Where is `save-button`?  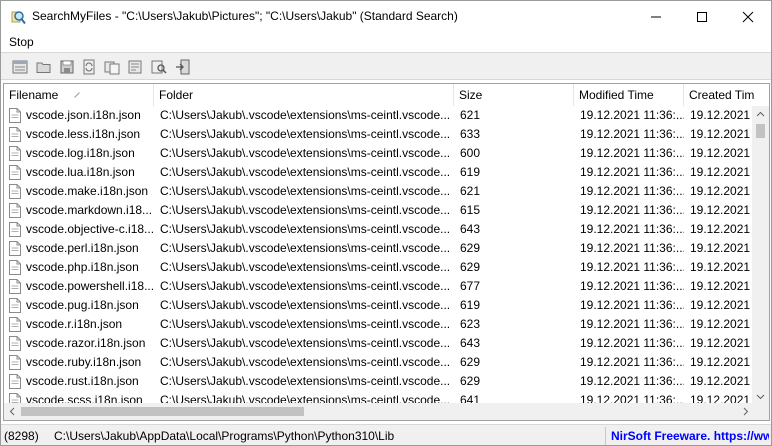 save-button is located at coordinates (67, 67).